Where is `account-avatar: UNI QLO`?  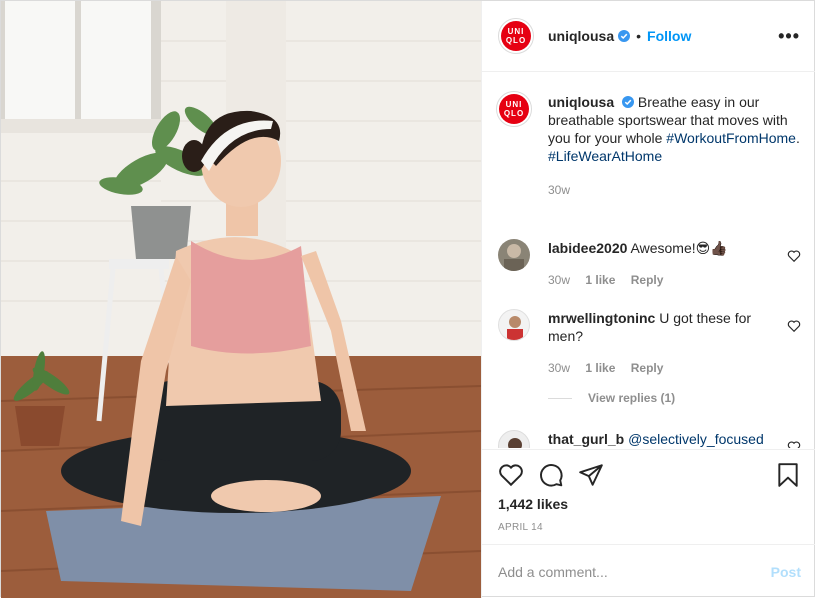 account-avatar: UNI QLO is located at coordinates (516, 36).